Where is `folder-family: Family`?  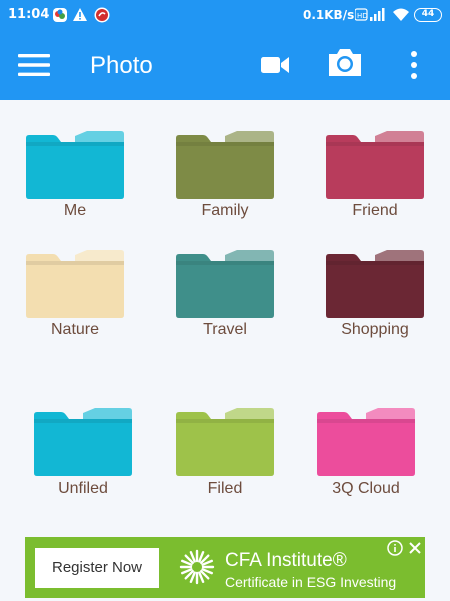 folder-family: Family is located at coordinates (225, 173).